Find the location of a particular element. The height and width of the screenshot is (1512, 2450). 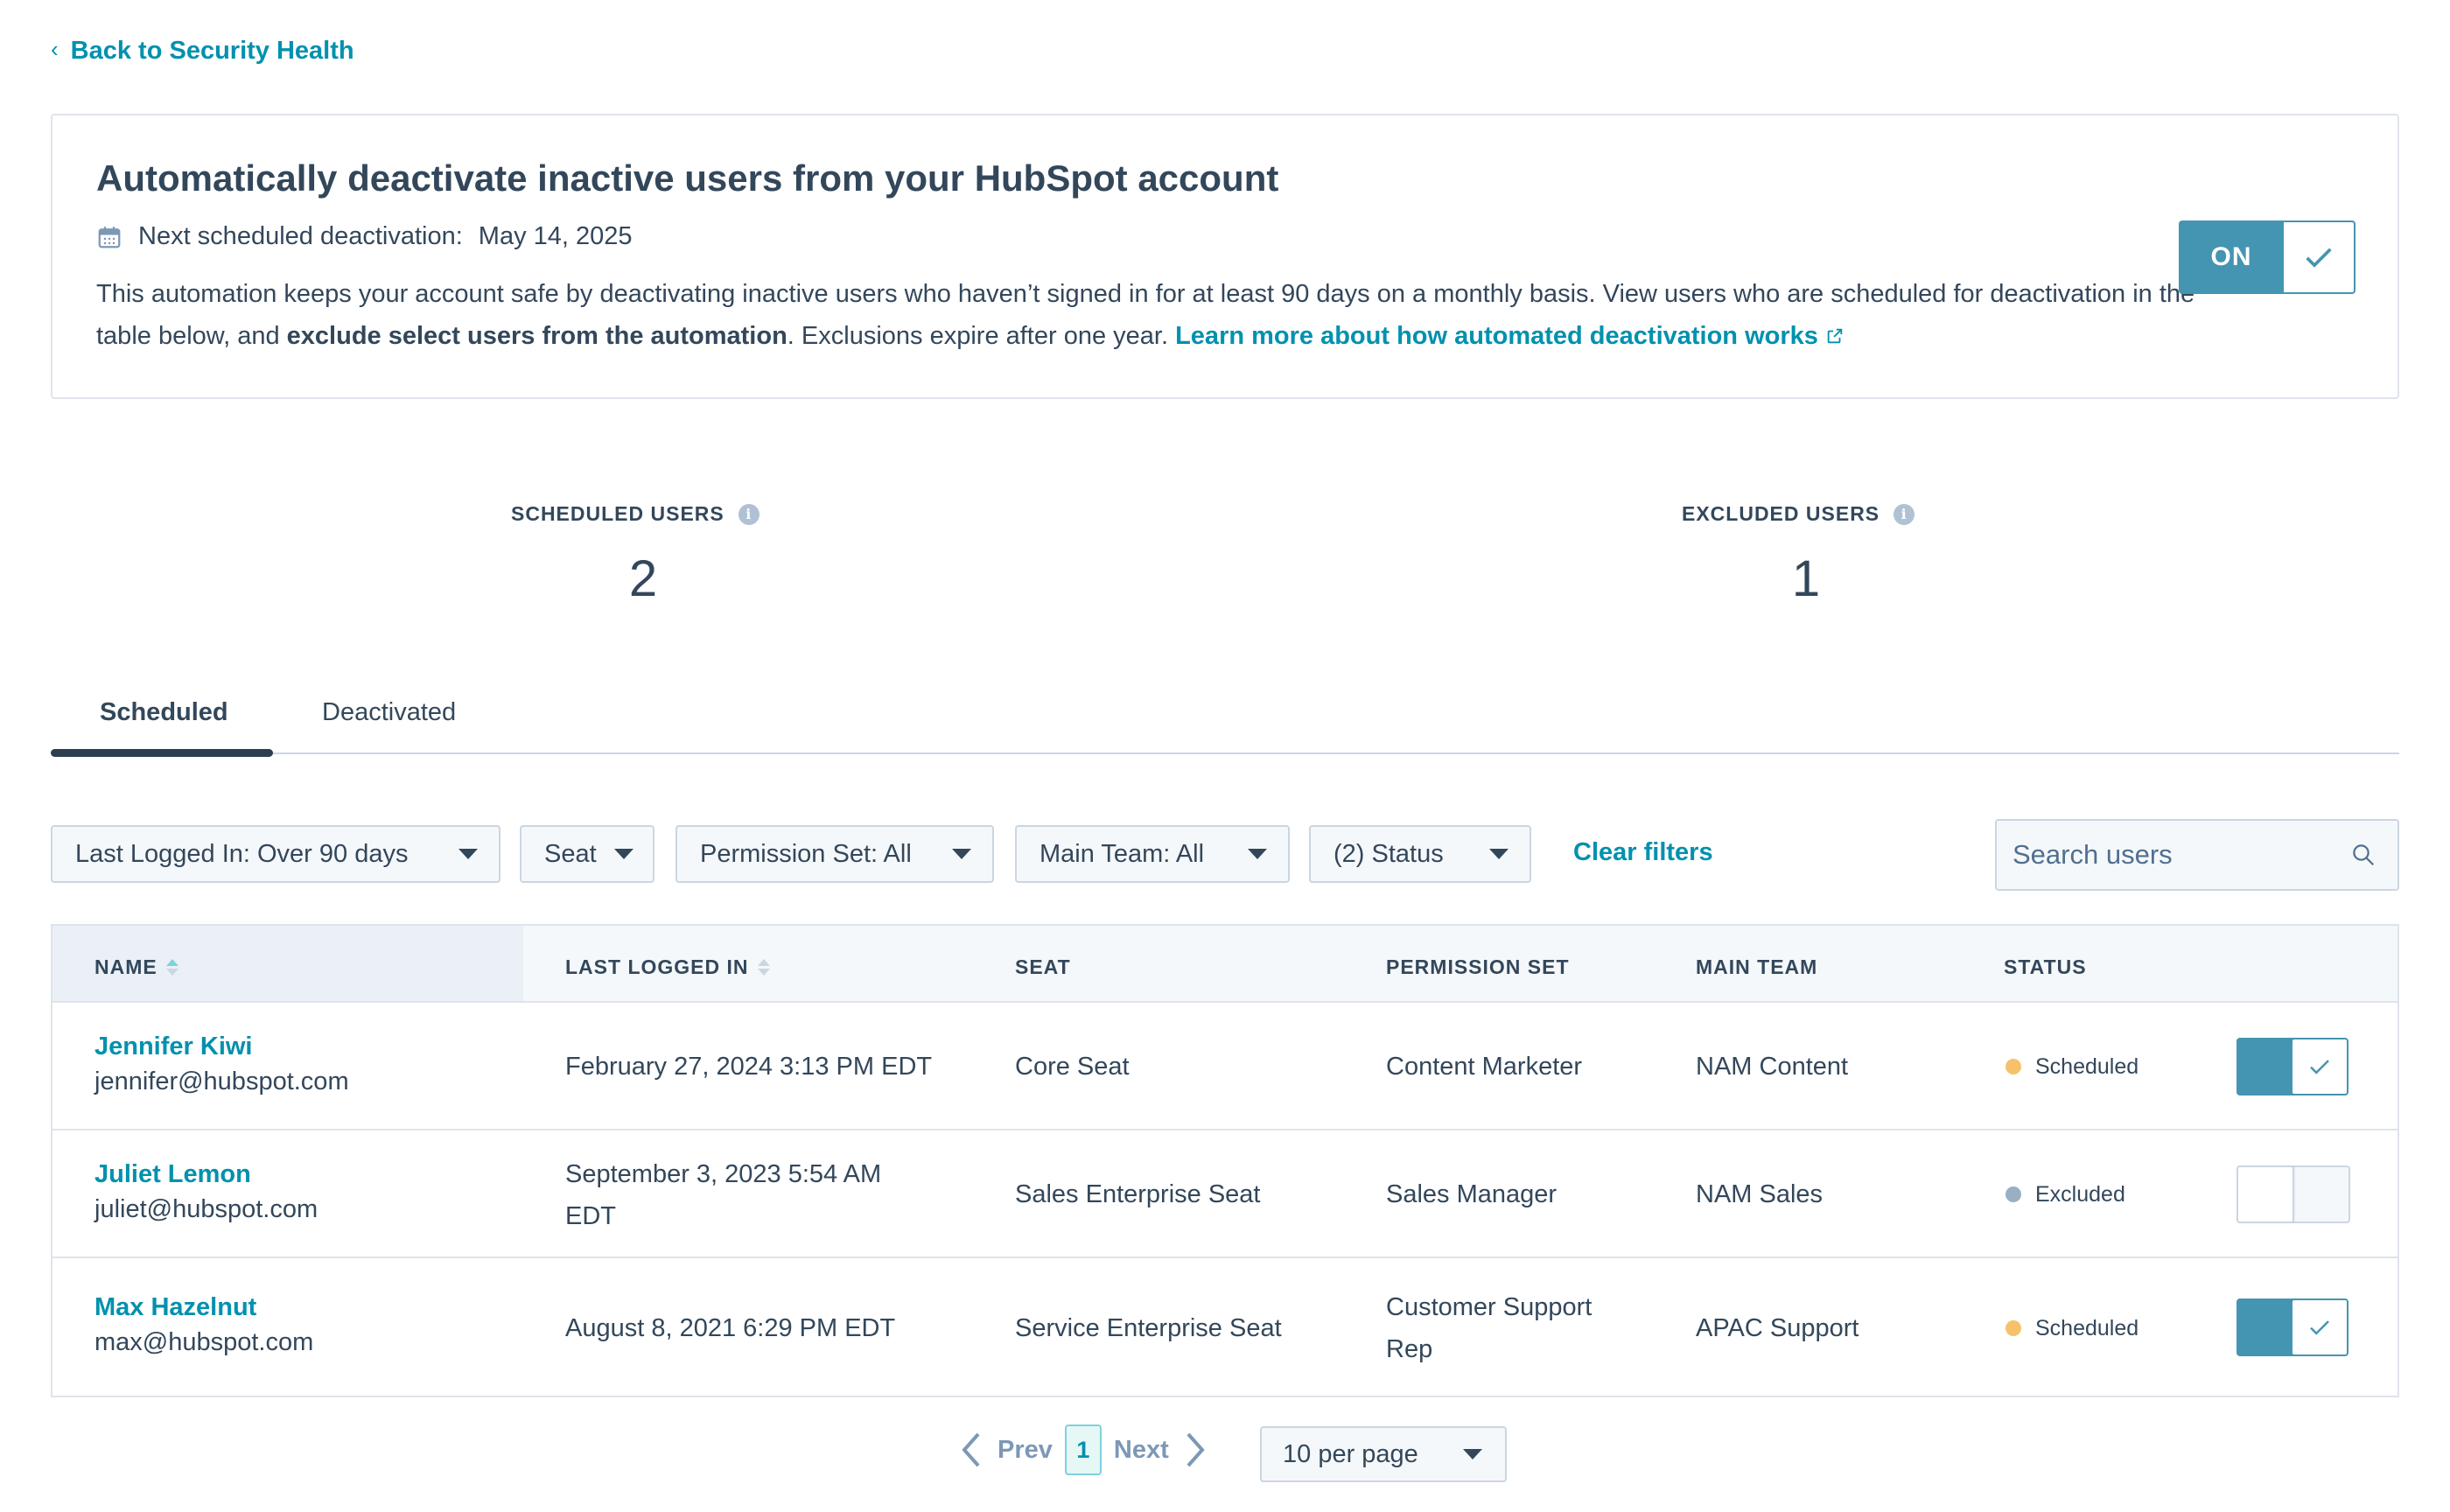

excluded-users-stat: EXCLUDED USERS i is located at coordinates (1813, 514).